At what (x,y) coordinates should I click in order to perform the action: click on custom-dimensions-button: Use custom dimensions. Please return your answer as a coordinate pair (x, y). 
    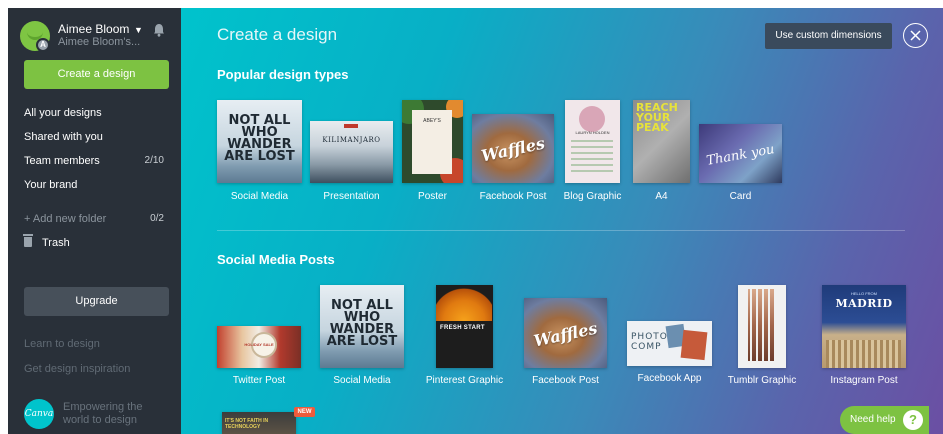
    Looking at the image, I should click on (828, 36).